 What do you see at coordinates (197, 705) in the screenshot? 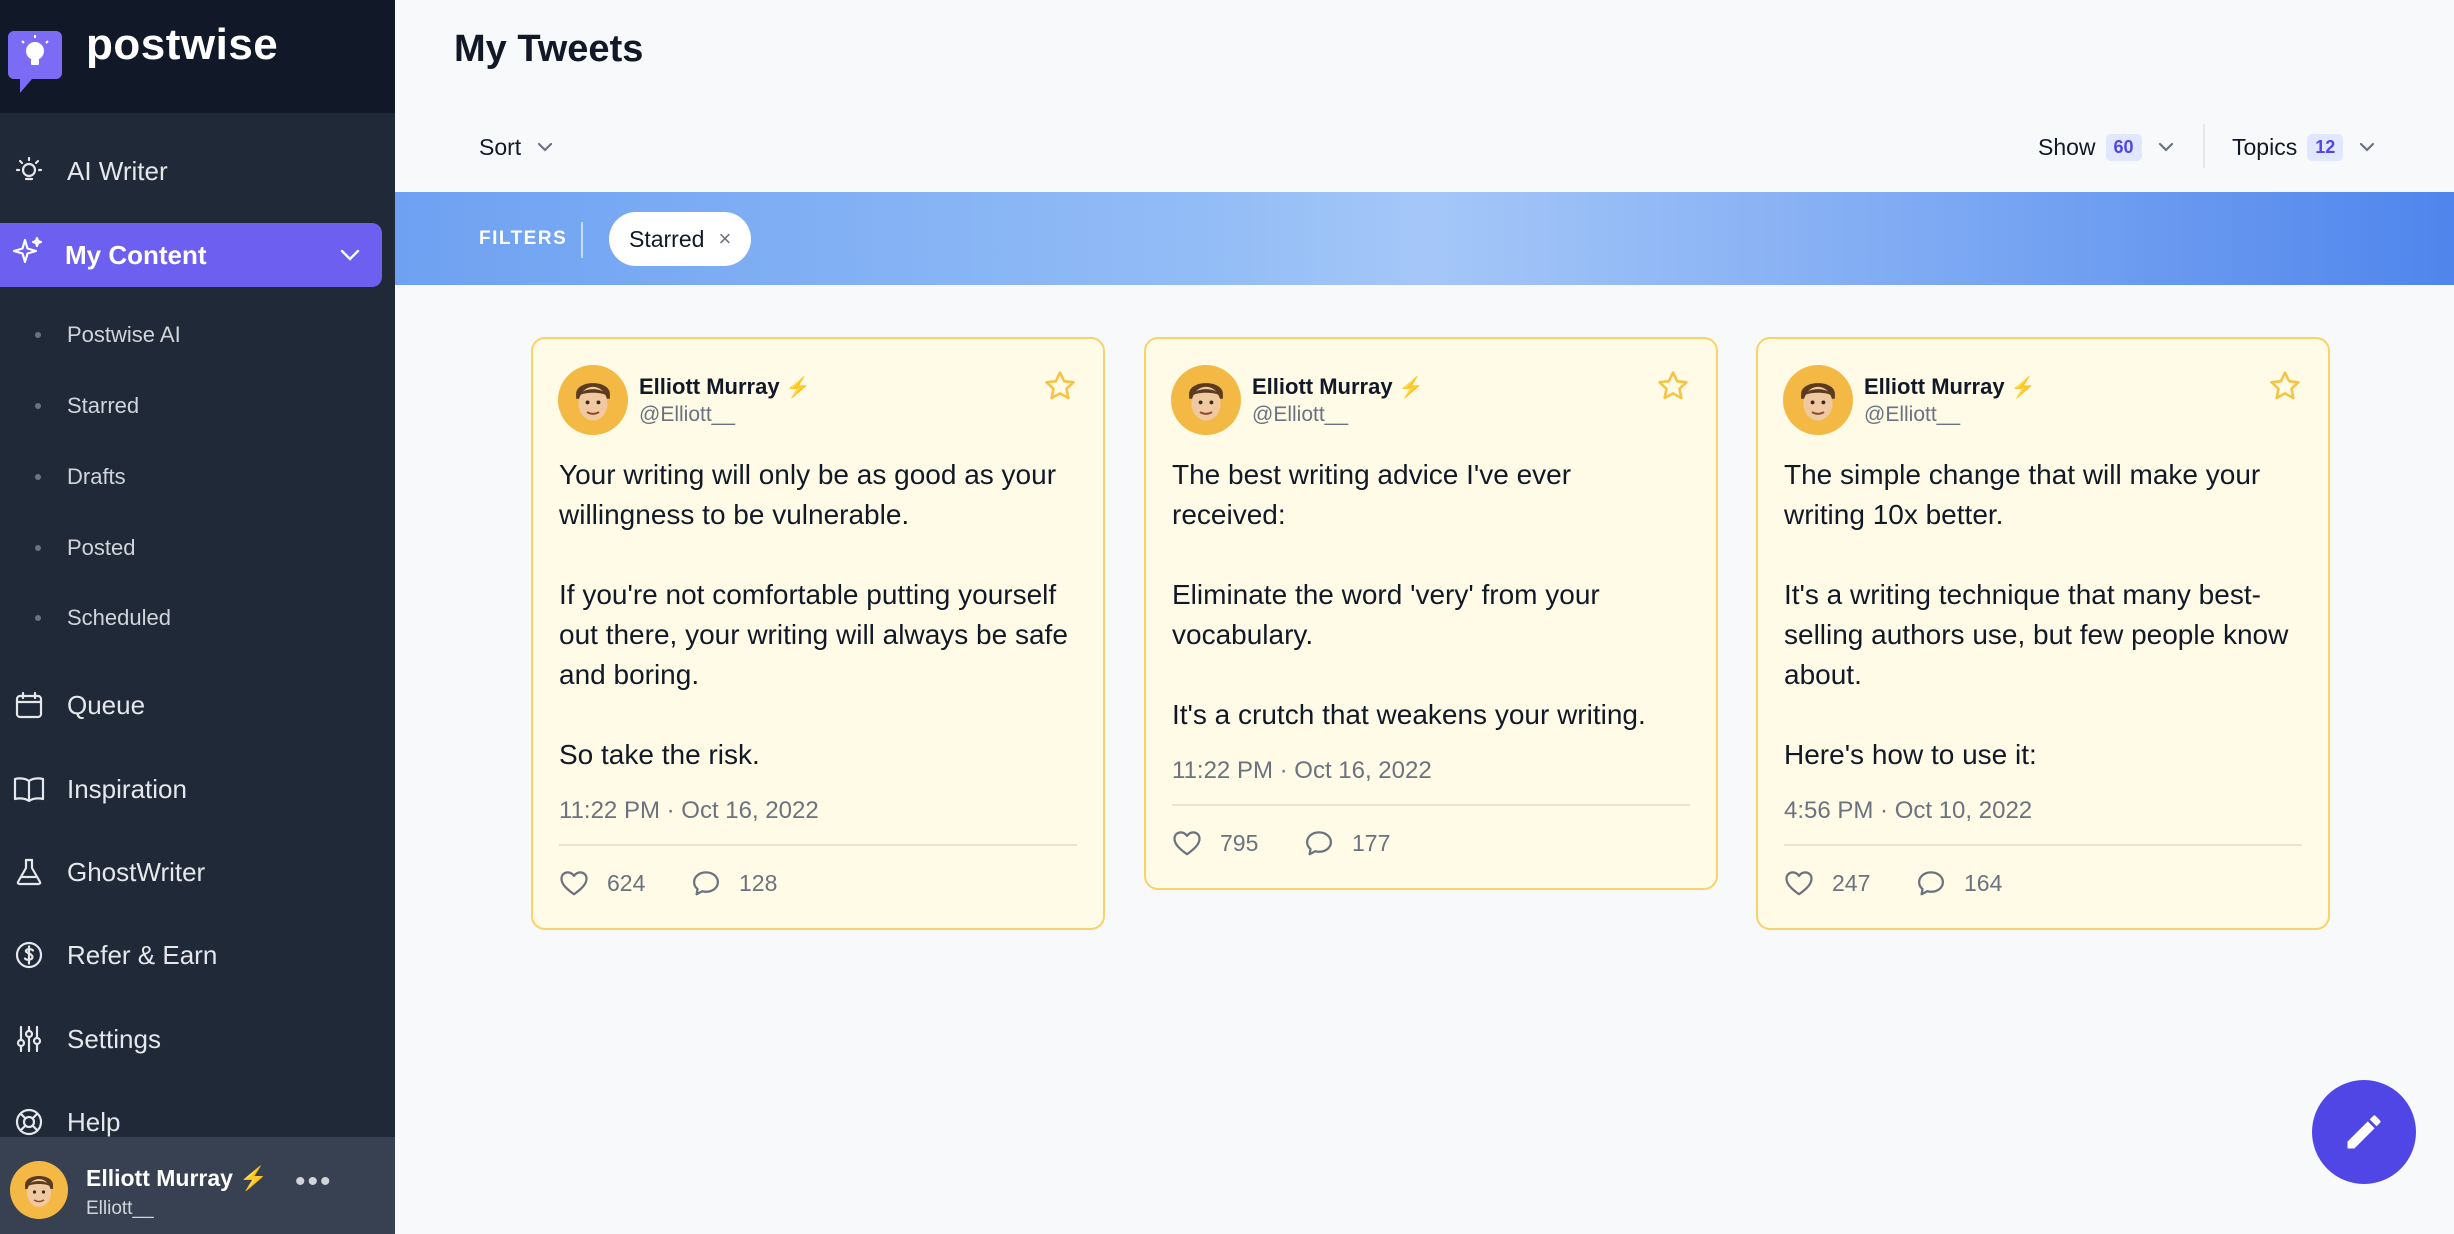
I see `sidebar-item-queue: Queue` at bounding box center [197, 705].